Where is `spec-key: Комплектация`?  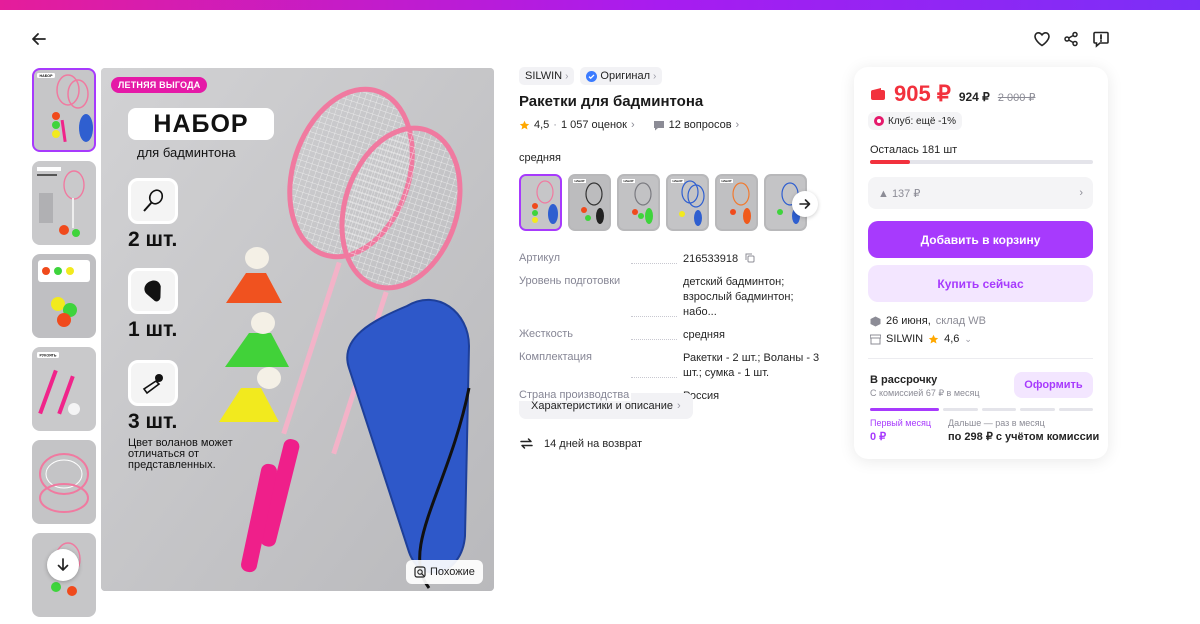
spec-key: Комплектация is located at coordinates (601, 366).